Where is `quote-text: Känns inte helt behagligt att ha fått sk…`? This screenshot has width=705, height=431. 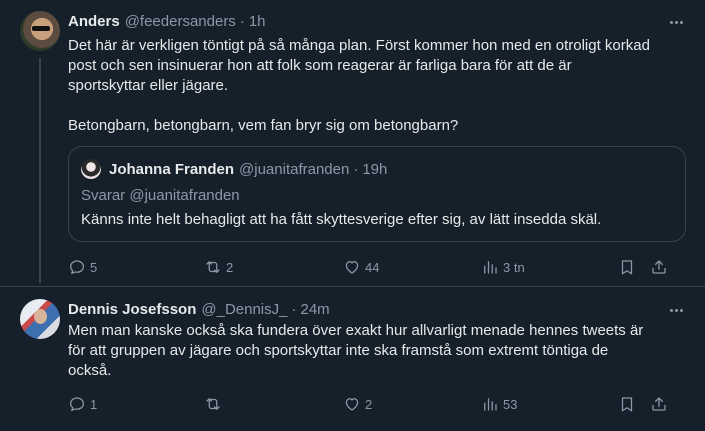 quote-text: Känns inte helt behagligt att ha fått sk… is located at coordinates (341, 219).